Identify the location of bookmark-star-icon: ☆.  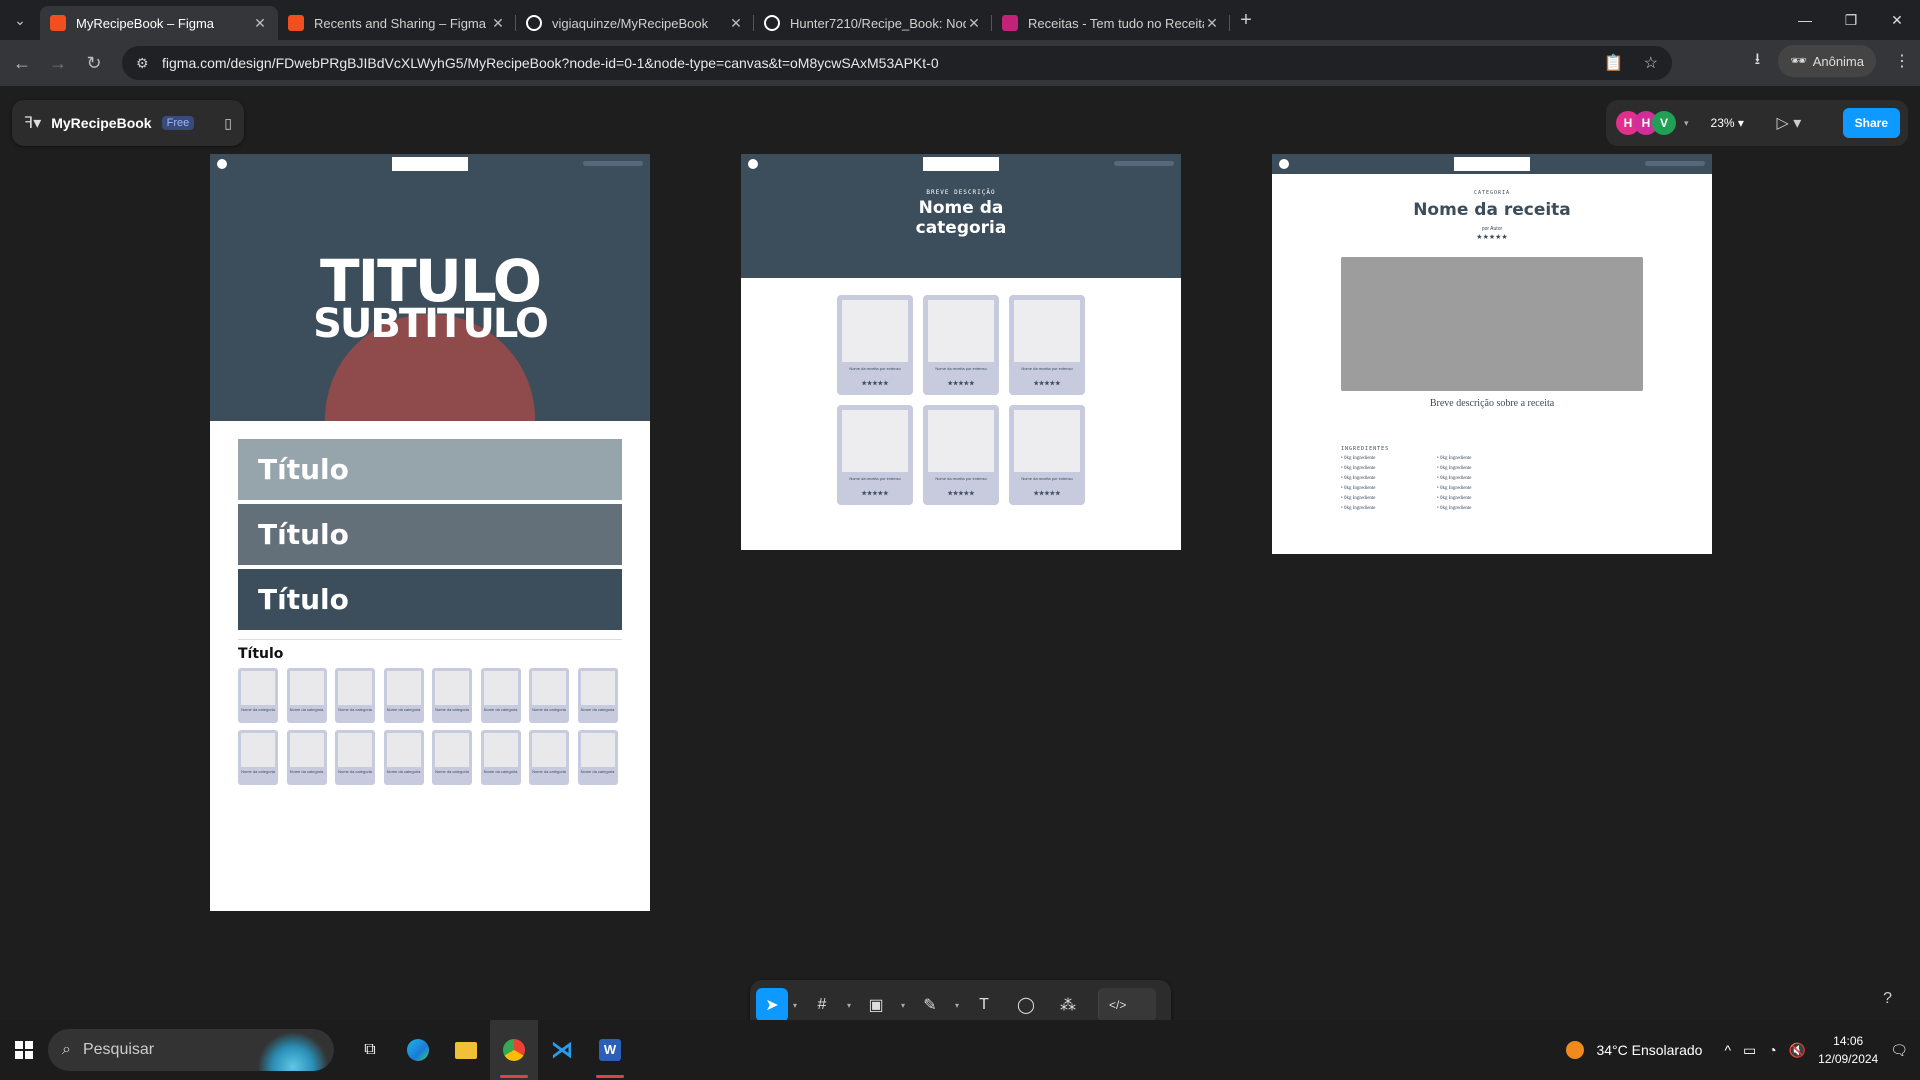
(1651, 63).